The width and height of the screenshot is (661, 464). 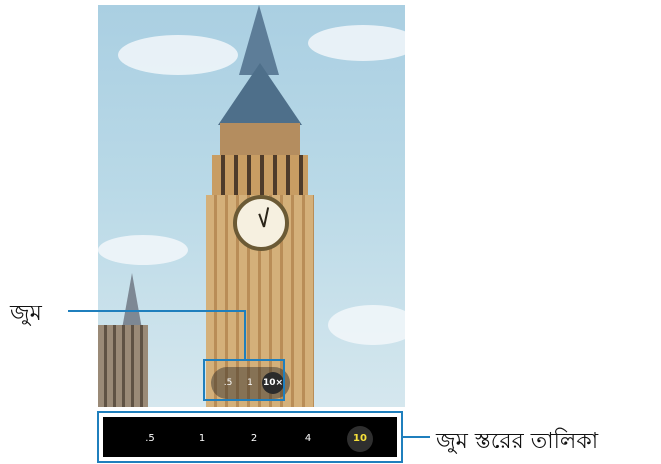 What do you see at coordinates (244, 380) in the screenshot?
I see `zoom-callout-box` at bounding box center [244, 380].